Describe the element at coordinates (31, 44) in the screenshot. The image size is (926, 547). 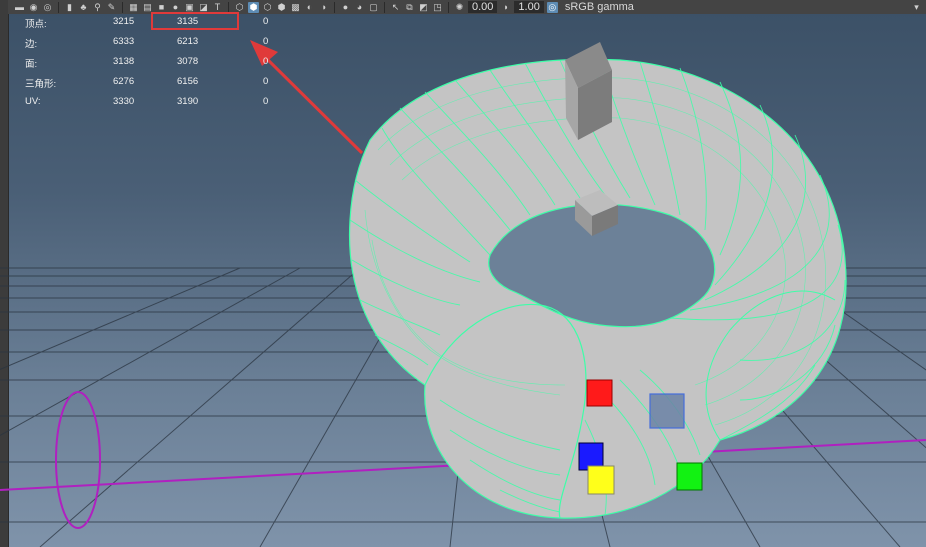
I see `hud-label: 边:` at that location.